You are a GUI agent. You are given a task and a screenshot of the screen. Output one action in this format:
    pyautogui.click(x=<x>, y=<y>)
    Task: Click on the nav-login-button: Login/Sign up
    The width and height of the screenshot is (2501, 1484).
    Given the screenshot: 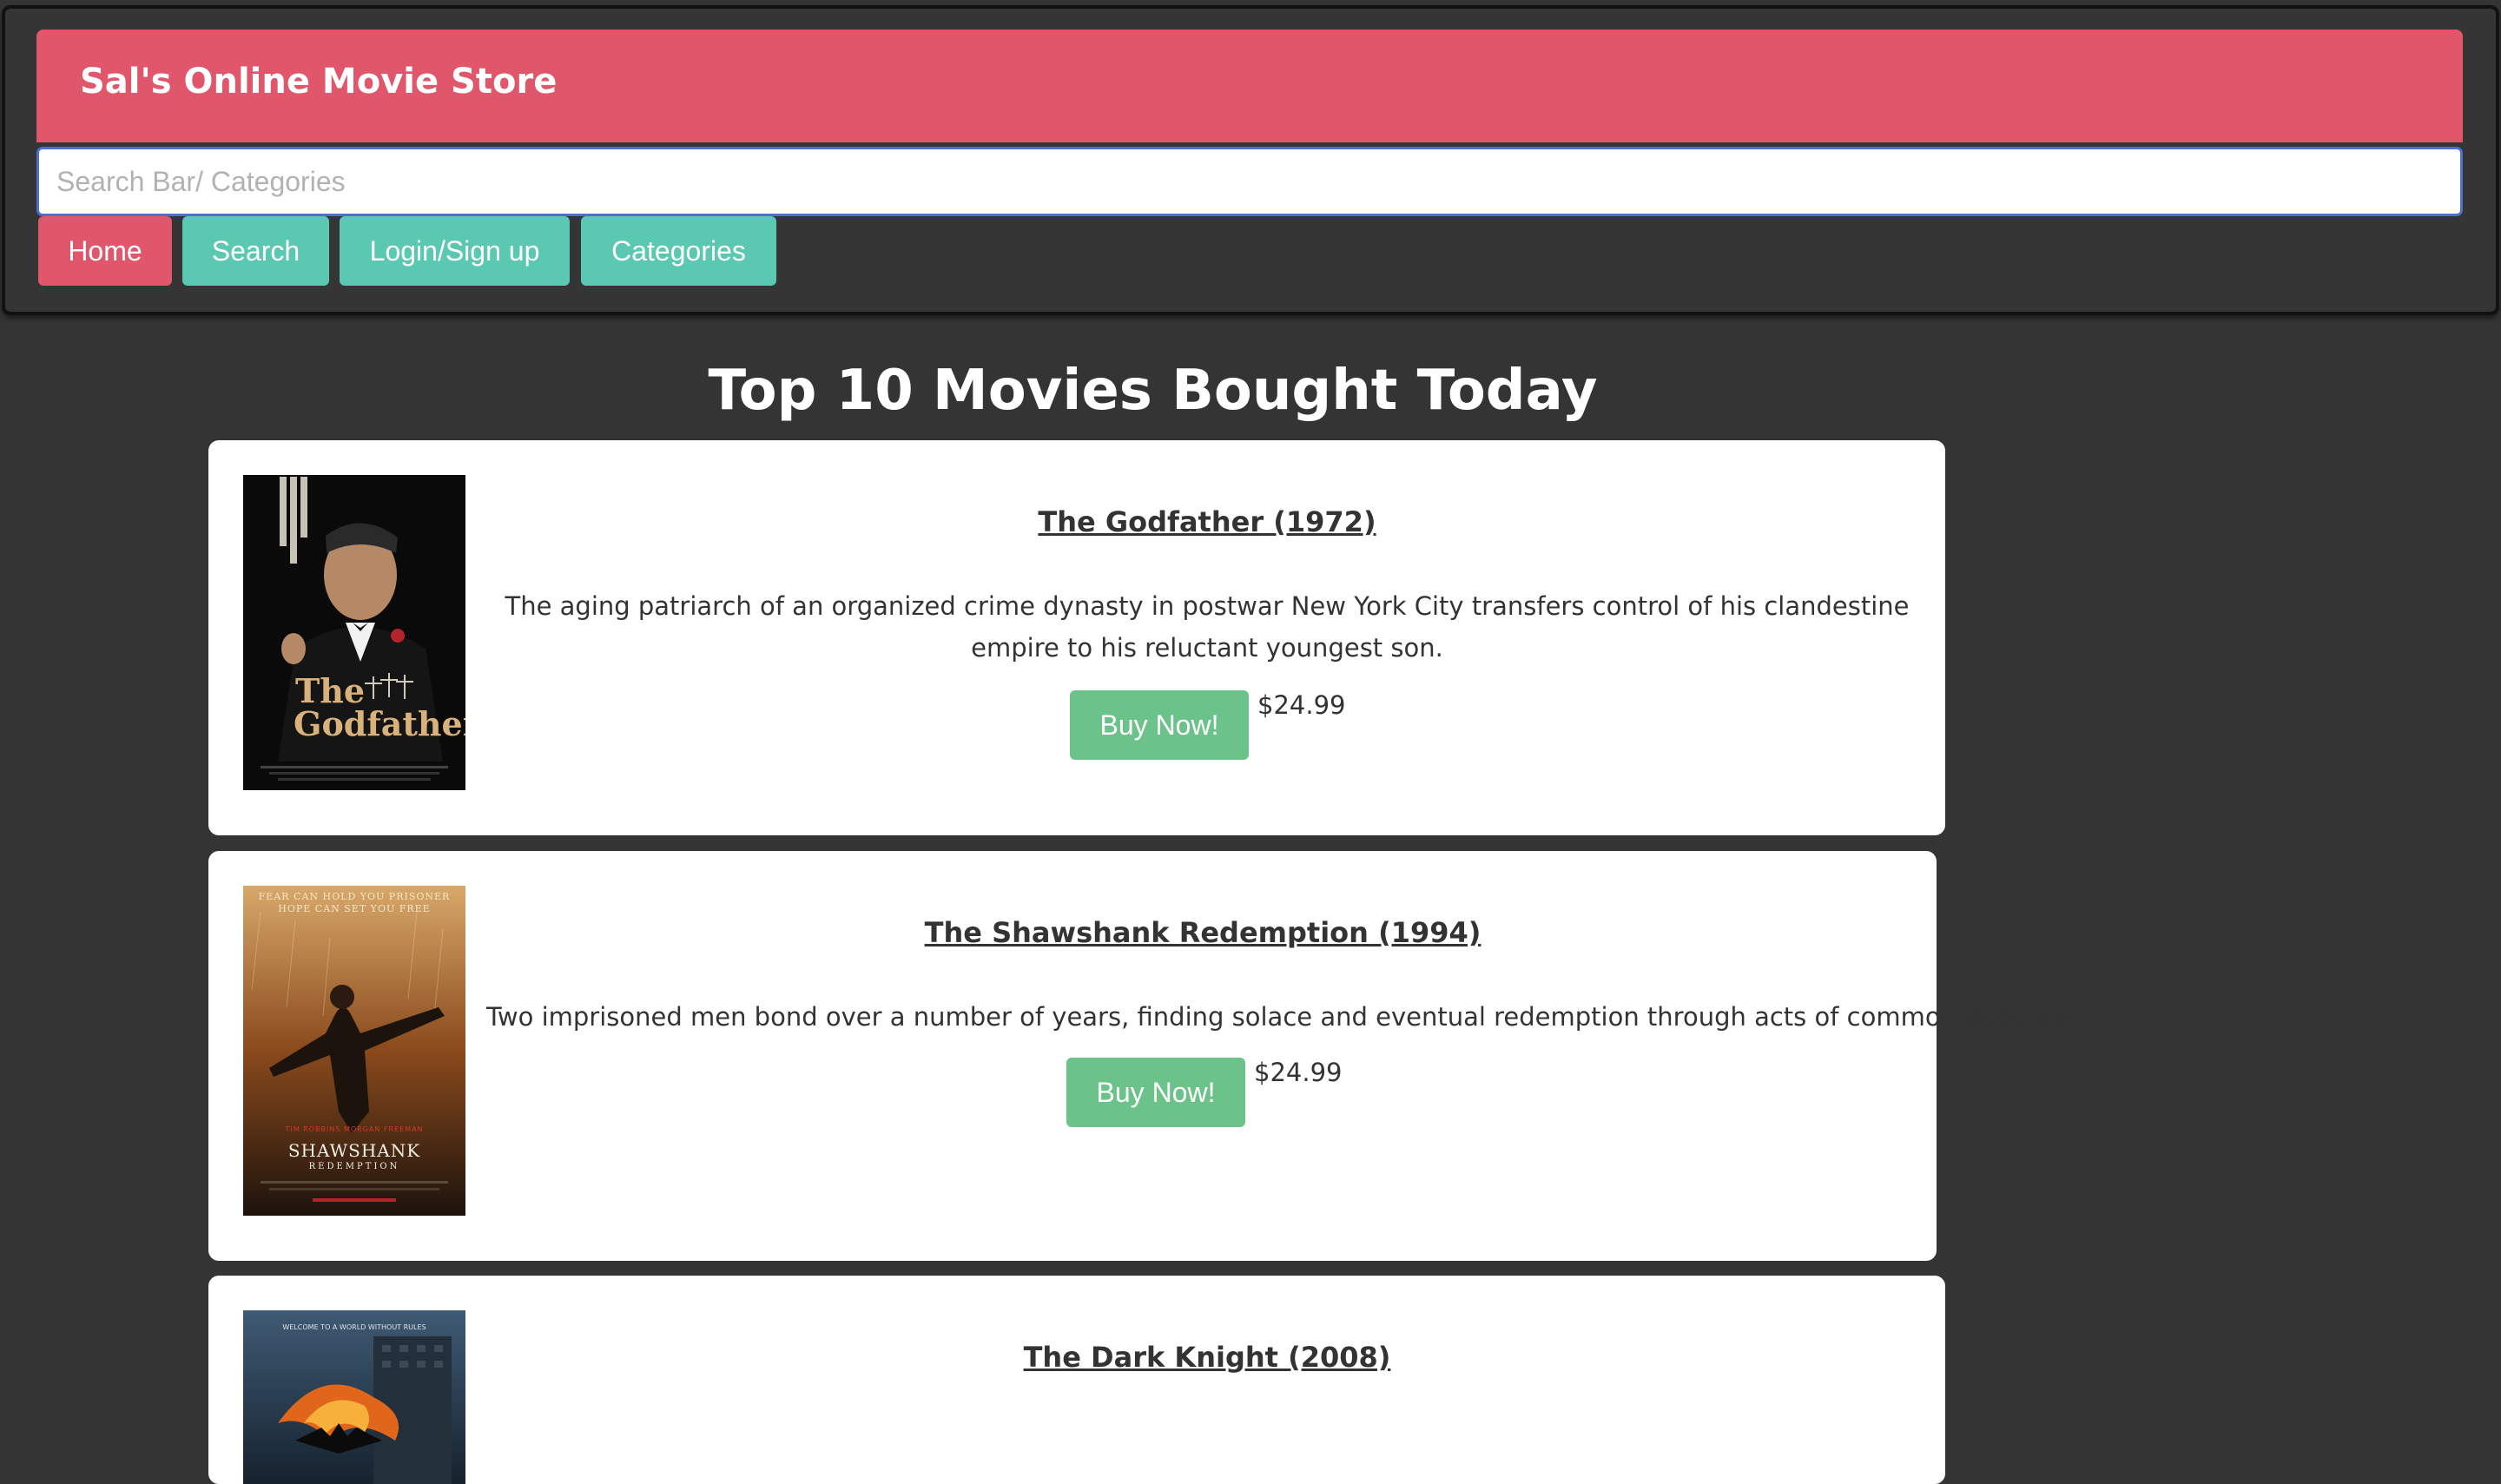 What is the action you would take?
    pyautogui.click(x=455, y=251)
    